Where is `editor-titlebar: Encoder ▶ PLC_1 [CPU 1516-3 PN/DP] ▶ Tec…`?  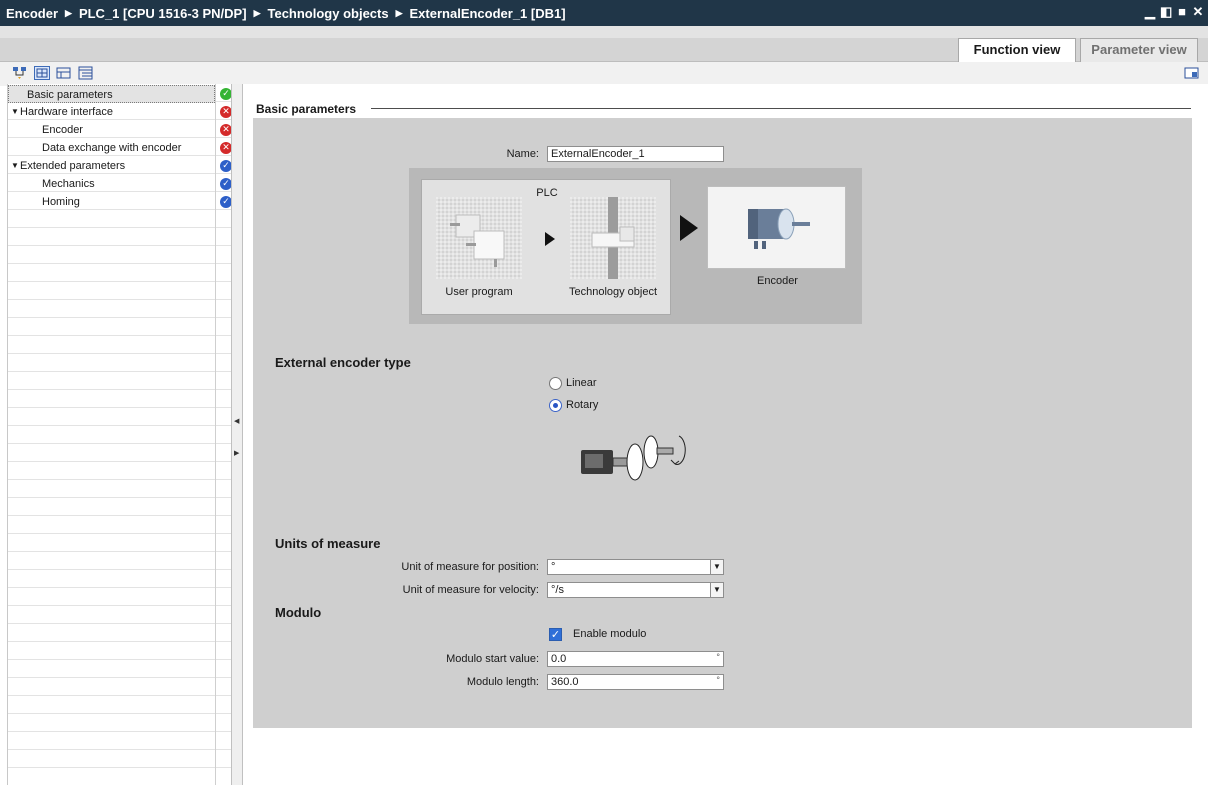
editor-titlebar: Encoder ▶ PLC_1 [CPU 1516-3 PN/DP] ▶ Tec… is located at coordinates (604, 13).